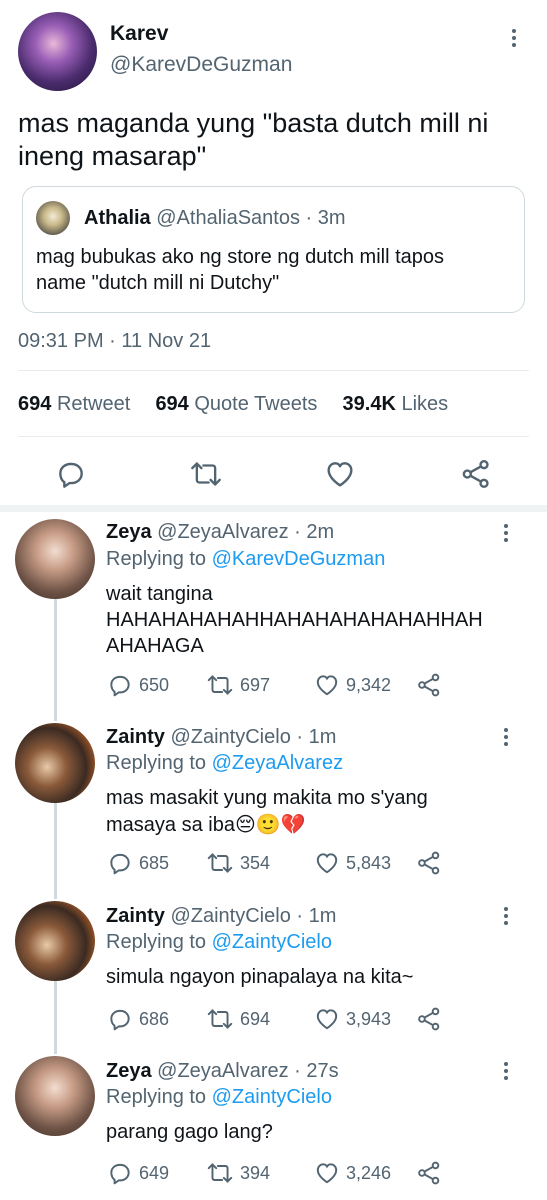  I want to click on like-button: 3,246, so click(352, 1173).